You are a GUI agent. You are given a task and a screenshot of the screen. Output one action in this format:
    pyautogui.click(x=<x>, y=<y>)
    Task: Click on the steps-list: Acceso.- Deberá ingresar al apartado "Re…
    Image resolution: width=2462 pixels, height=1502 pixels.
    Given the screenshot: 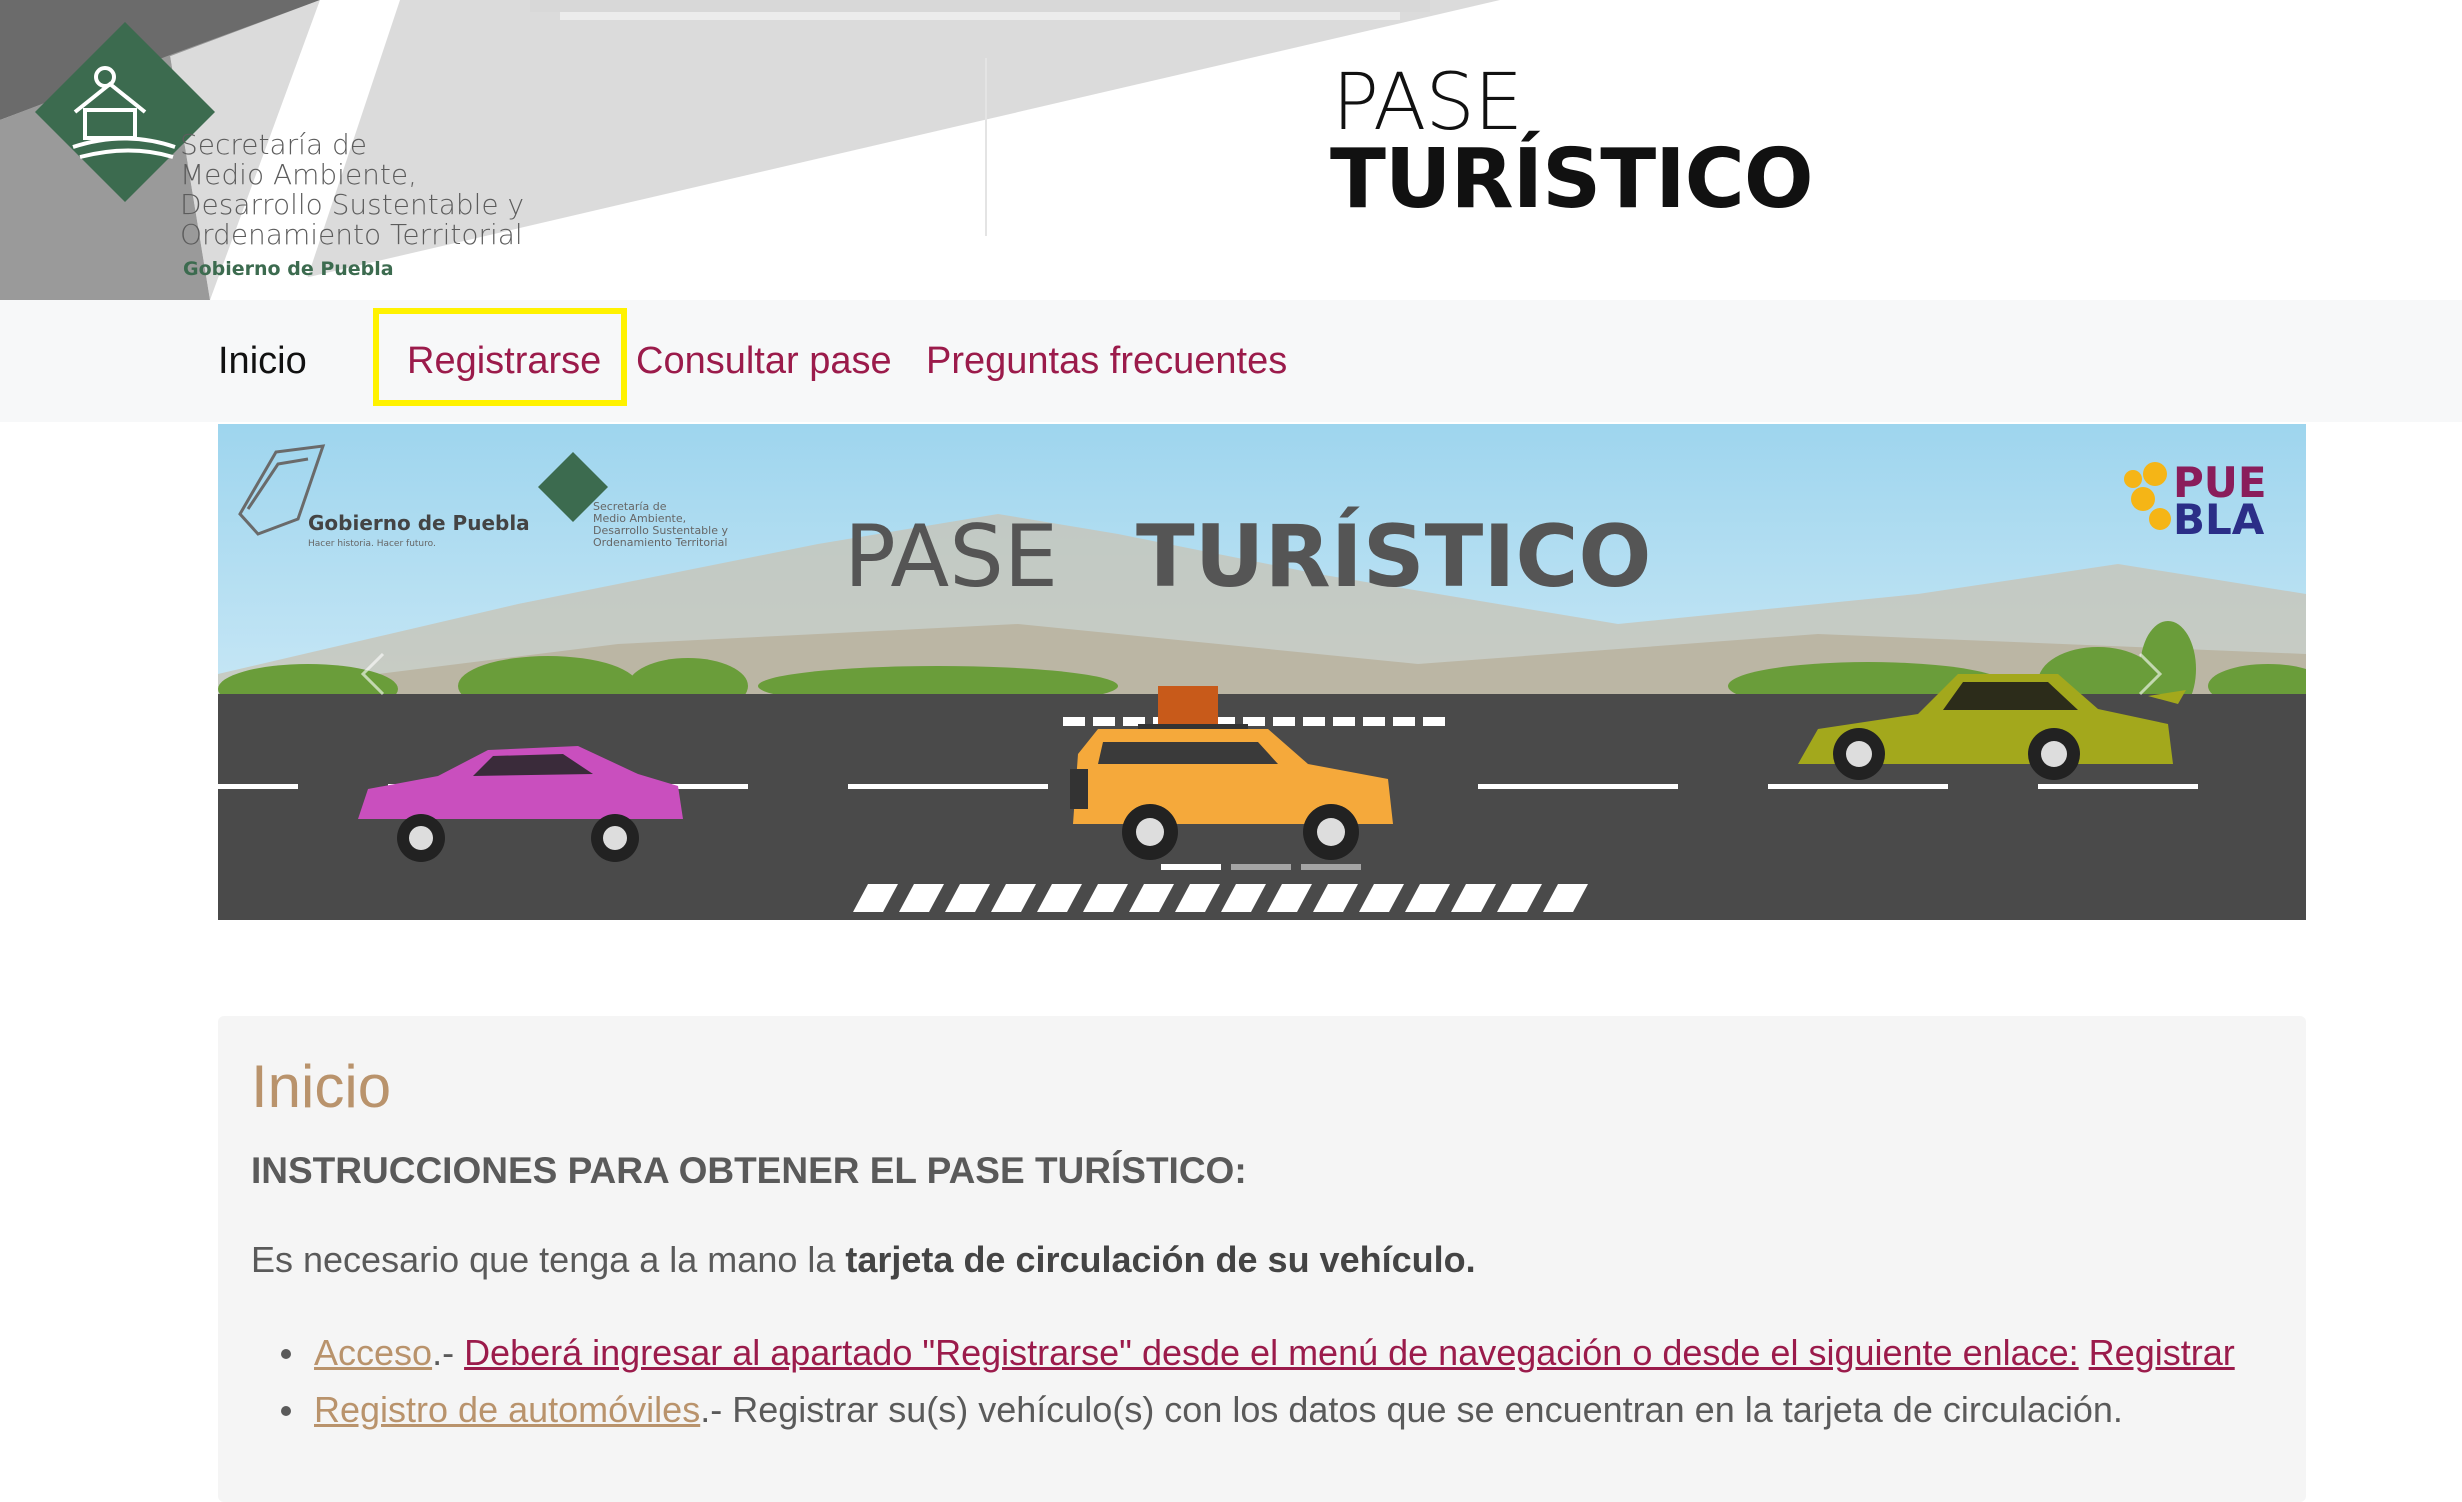 What is the action you would take?
    pyautogui.click(x=1262, y=1381)
    